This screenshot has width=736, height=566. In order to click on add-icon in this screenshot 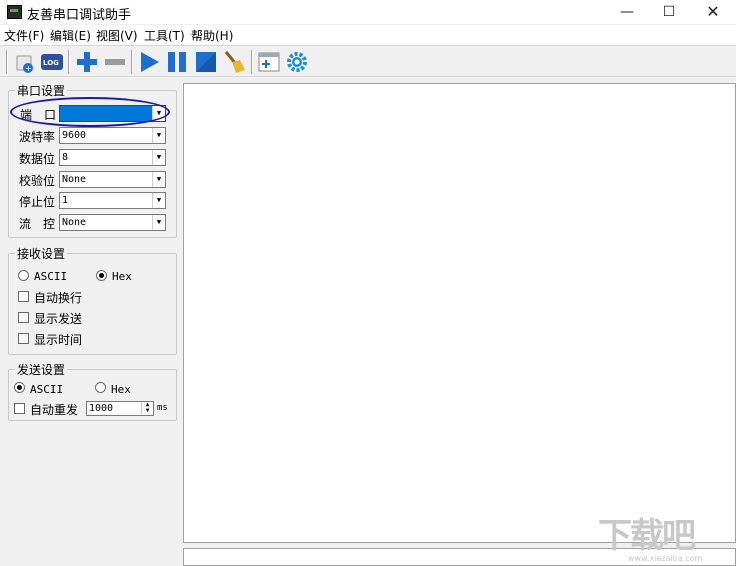, I will do `click(87, 62)`.